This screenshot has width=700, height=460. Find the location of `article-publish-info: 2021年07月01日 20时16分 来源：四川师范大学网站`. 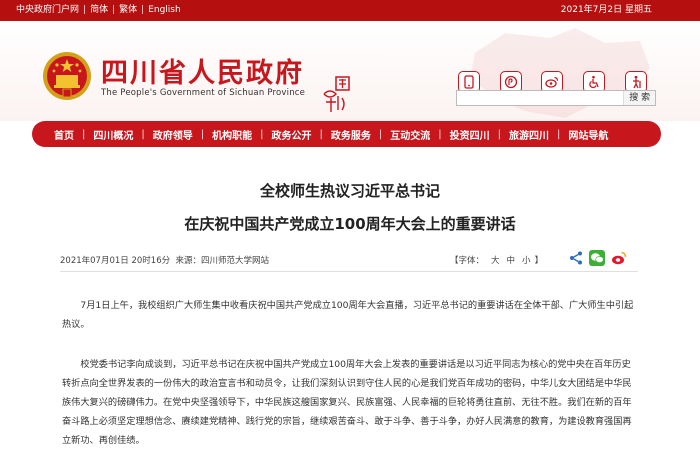

article-publish-info: 2021年07月01日 20时16分 来源：四川师范大学网站 is located at coordinates (164, 260).